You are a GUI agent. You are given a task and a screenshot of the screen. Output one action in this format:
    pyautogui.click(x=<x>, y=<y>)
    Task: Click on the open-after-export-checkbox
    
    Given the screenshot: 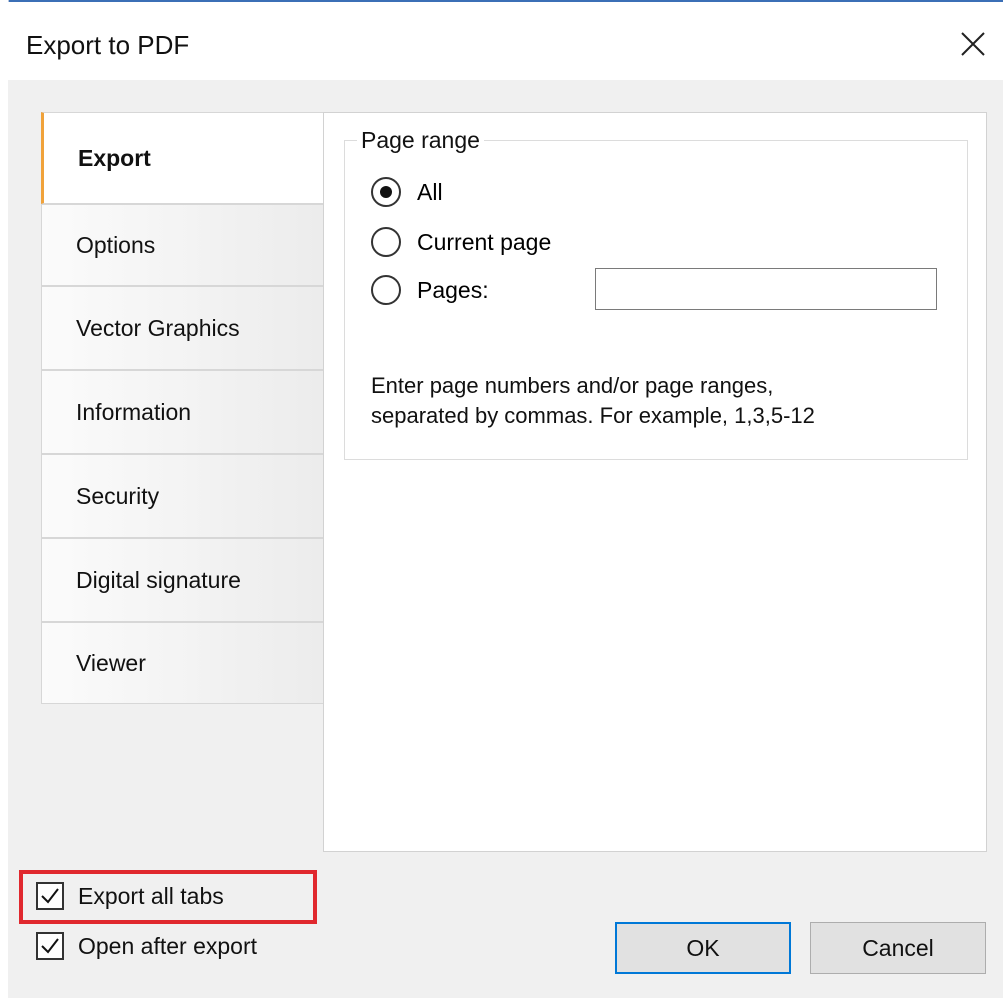 What is the action you would take?
    pyautogui.click(x=50, y=946)
    